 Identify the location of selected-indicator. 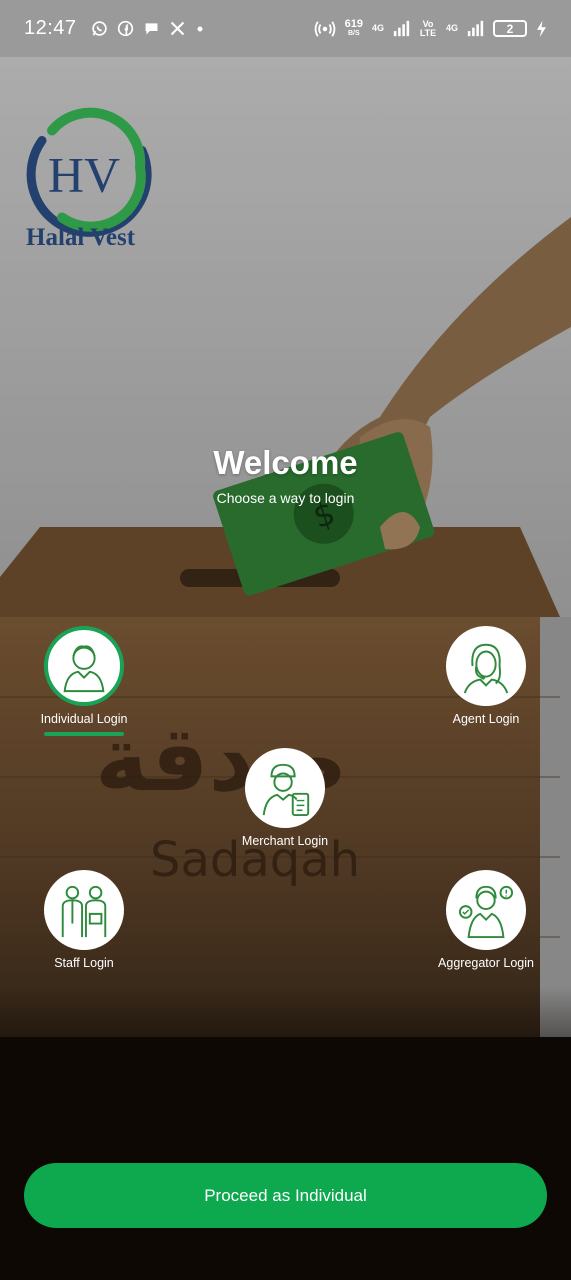
(84, 734).